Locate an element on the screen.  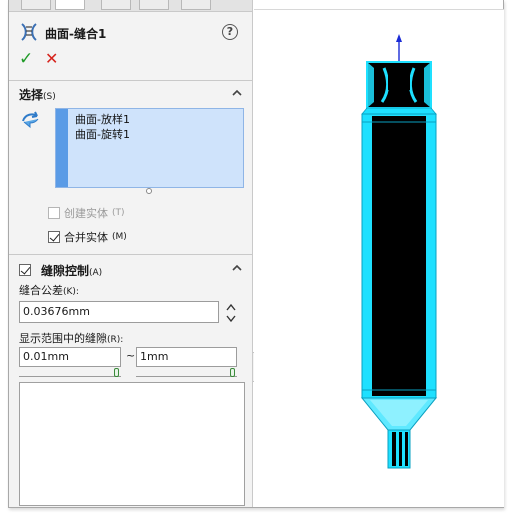
create-solid-option: 创建实体 (T) is located at coordinates (86, 213).